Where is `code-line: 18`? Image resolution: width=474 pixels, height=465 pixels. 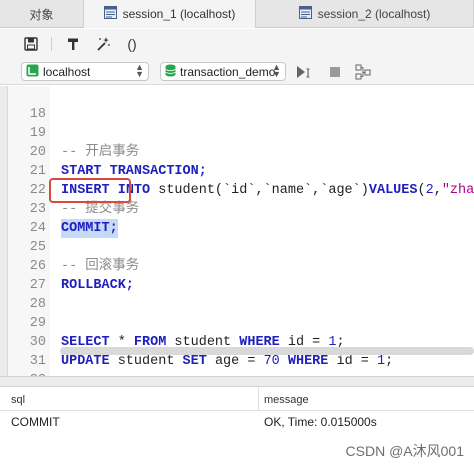
code-line: 18 is located at coordinates (241, 104).